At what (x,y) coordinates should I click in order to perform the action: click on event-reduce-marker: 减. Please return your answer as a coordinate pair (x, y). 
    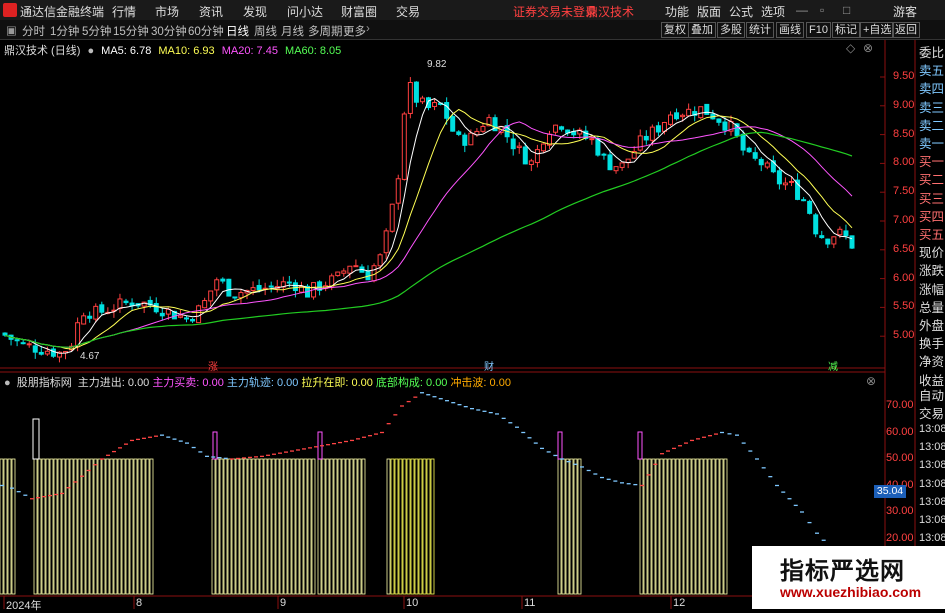
    Looking at the image, I should click on (833, 365).